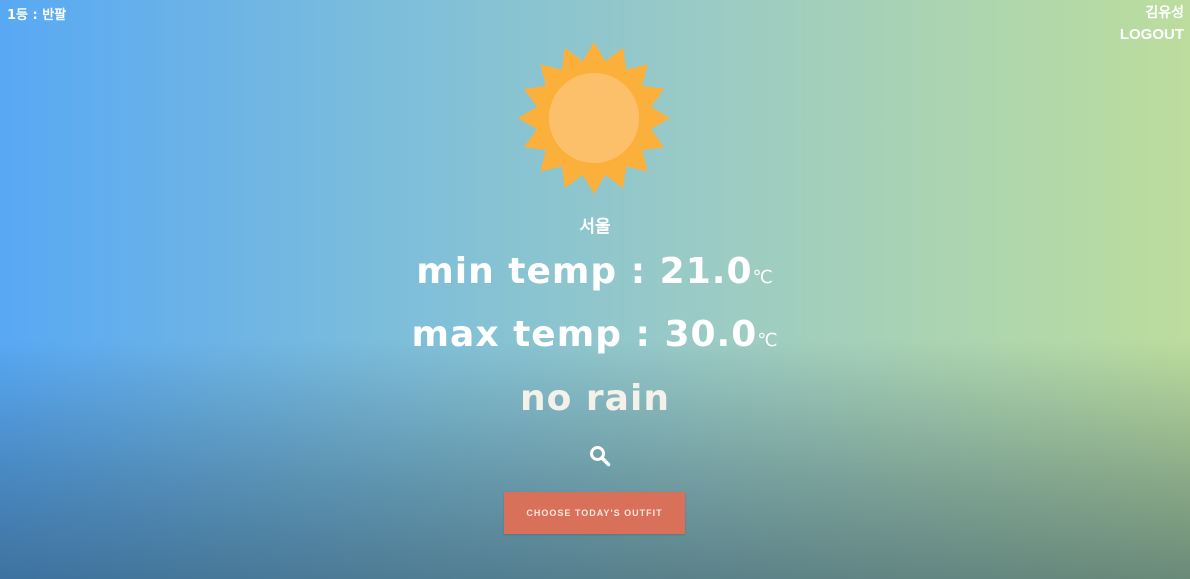 Image resolution: width=1190 pixels, height=579 pixels. Describe the element at coordinates (594, 513) in the screenshot. I see `choose-outfit-button: CHOOSE TODAY'S OUTFIT` at that location.